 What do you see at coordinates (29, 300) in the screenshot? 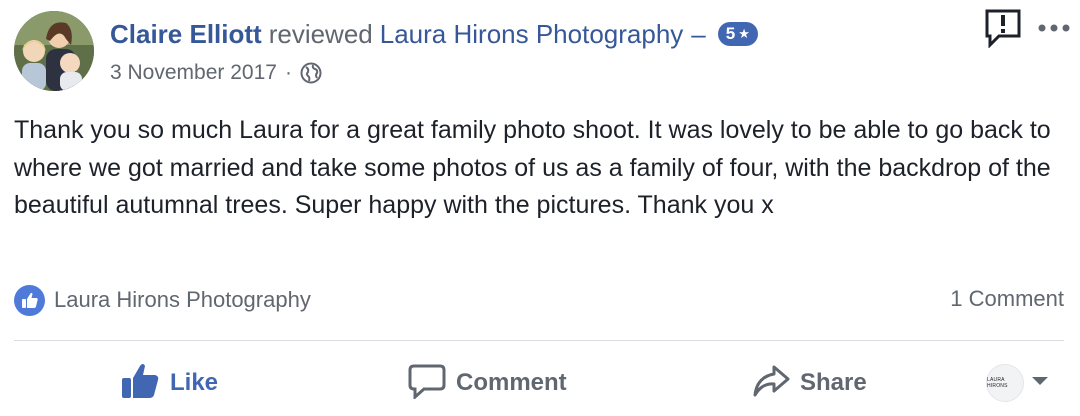
I see `thumbs-up-icon` at bounding box center [29, 300].